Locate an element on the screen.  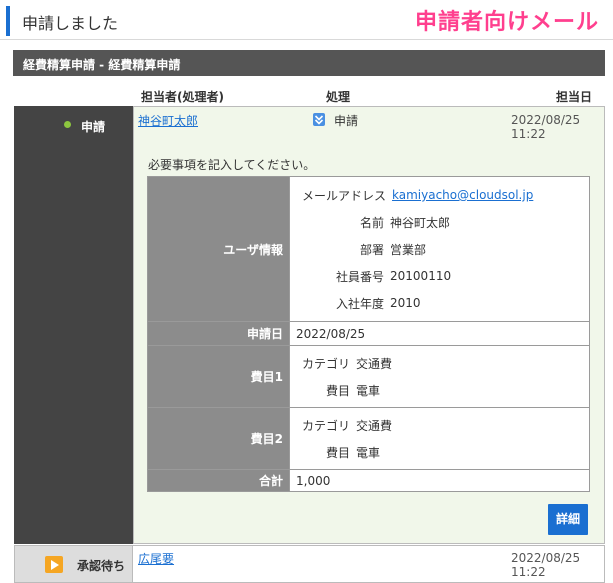
column-header-assignee: 担当者(処理者) is located at coordinates (182, 97).